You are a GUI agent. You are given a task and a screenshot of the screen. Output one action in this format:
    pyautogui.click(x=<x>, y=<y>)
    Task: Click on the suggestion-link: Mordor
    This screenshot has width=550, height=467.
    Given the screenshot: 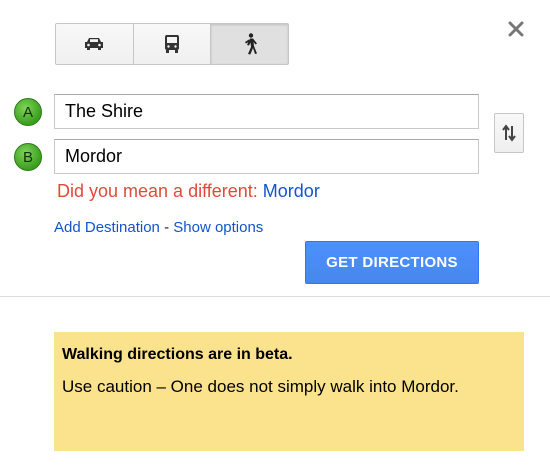 What is the action you would take?
    pyautogui.click(x=291, y=191)
    